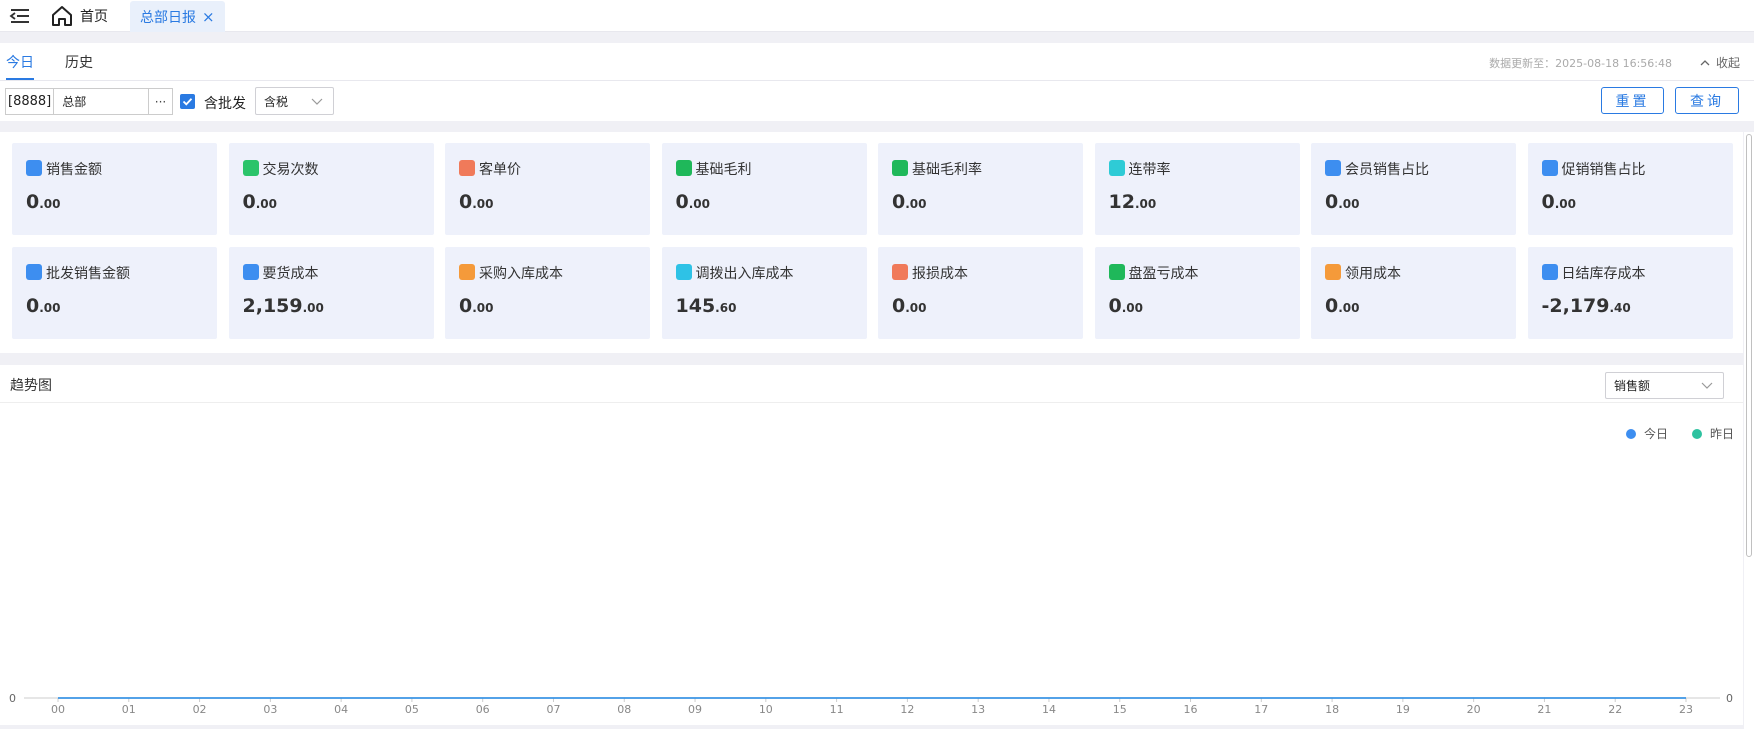  I want to click on kpi-card: 客单价 0.00, so click(547, 189).